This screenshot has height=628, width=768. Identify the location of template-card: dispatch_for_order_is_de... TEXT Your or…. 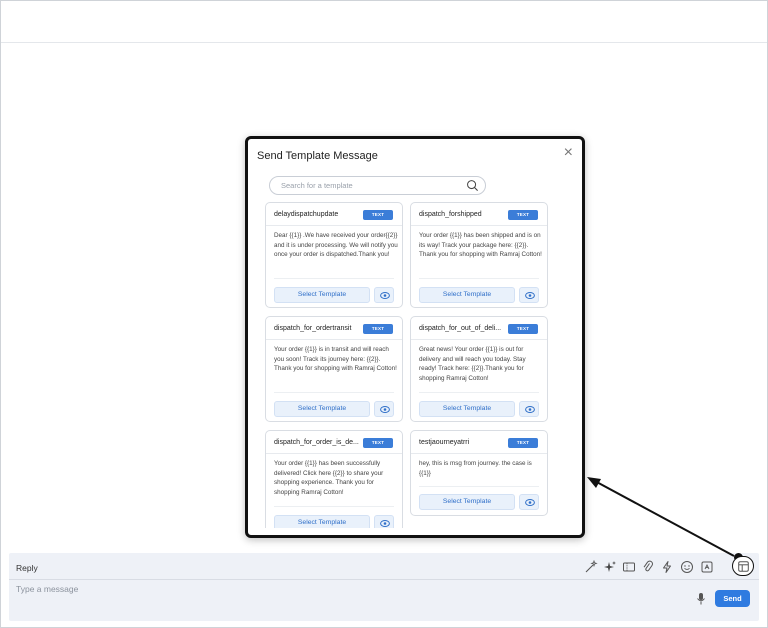
(334, 479).